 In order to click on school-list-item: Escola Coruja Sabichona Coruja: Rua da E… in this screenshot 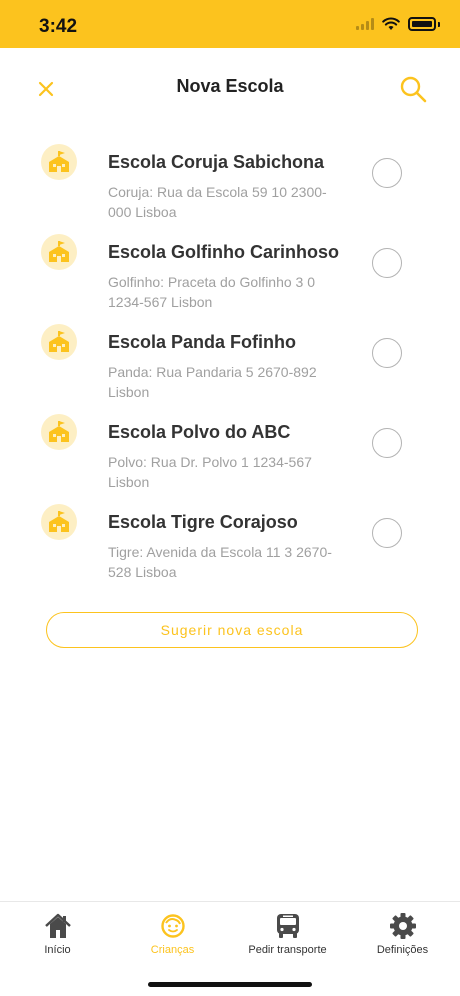, I will do `click(230, 183)`.